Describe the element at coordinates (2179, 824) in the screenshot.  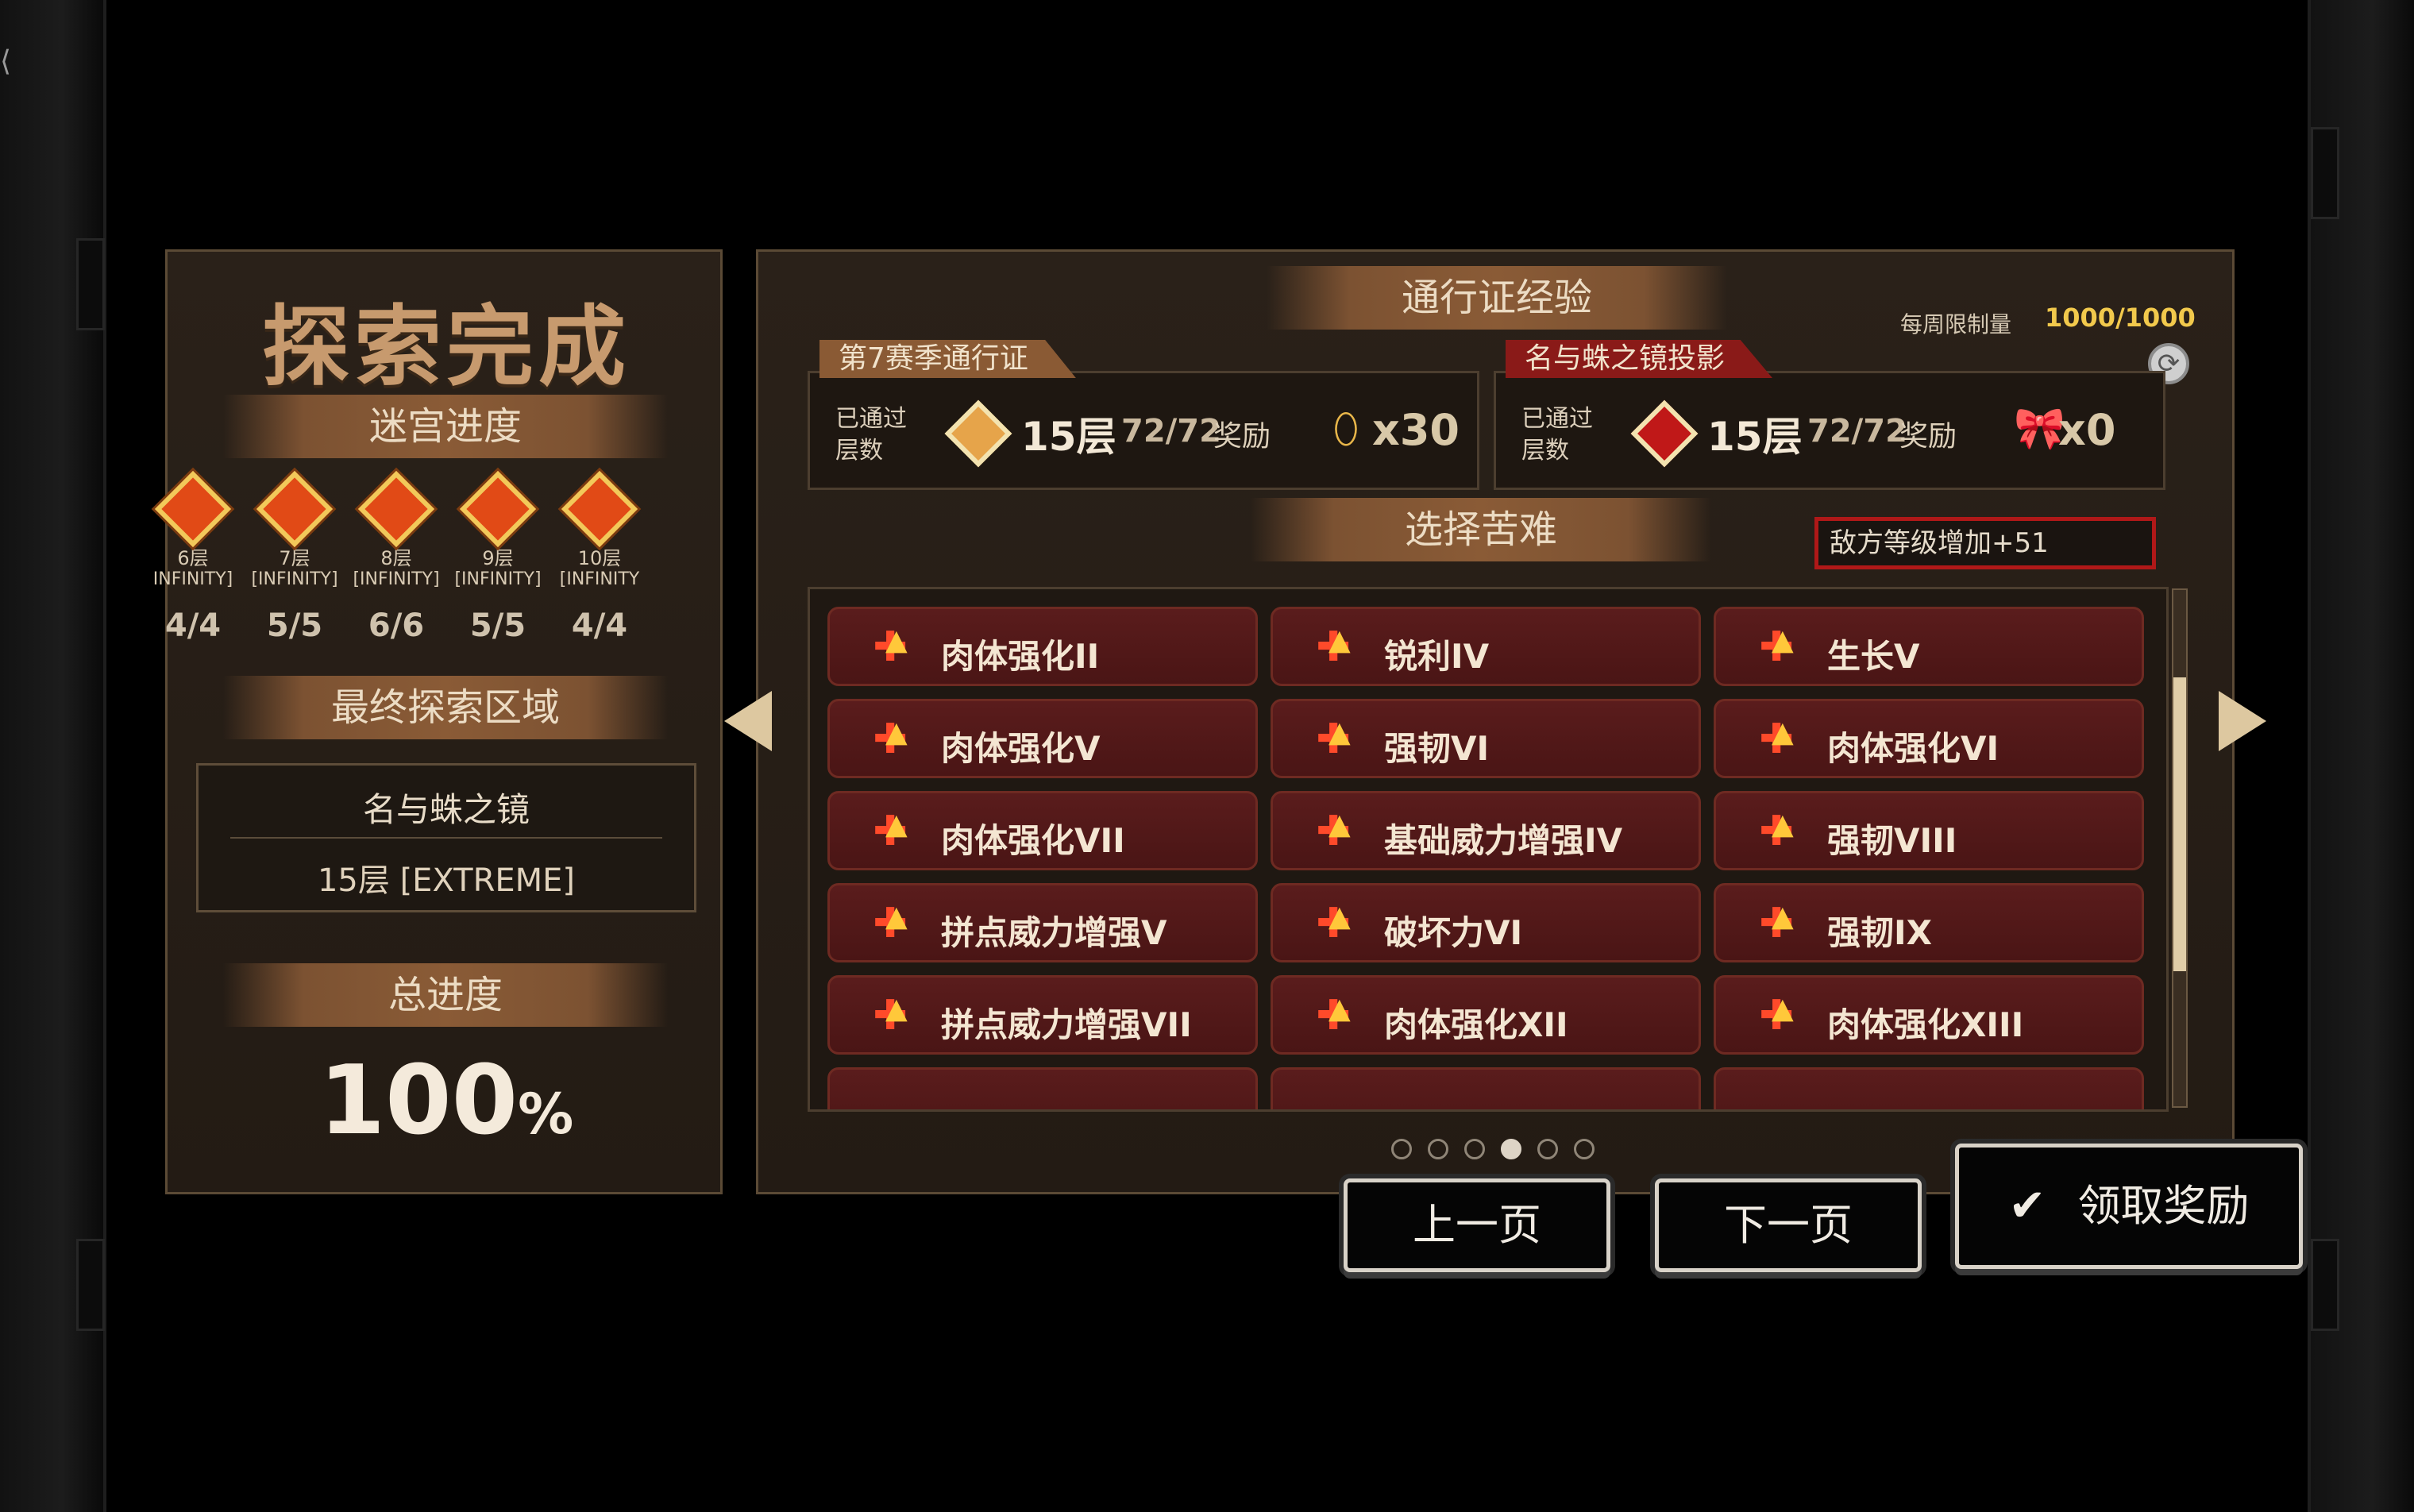
I see `scrollbar-thumb` at that location.